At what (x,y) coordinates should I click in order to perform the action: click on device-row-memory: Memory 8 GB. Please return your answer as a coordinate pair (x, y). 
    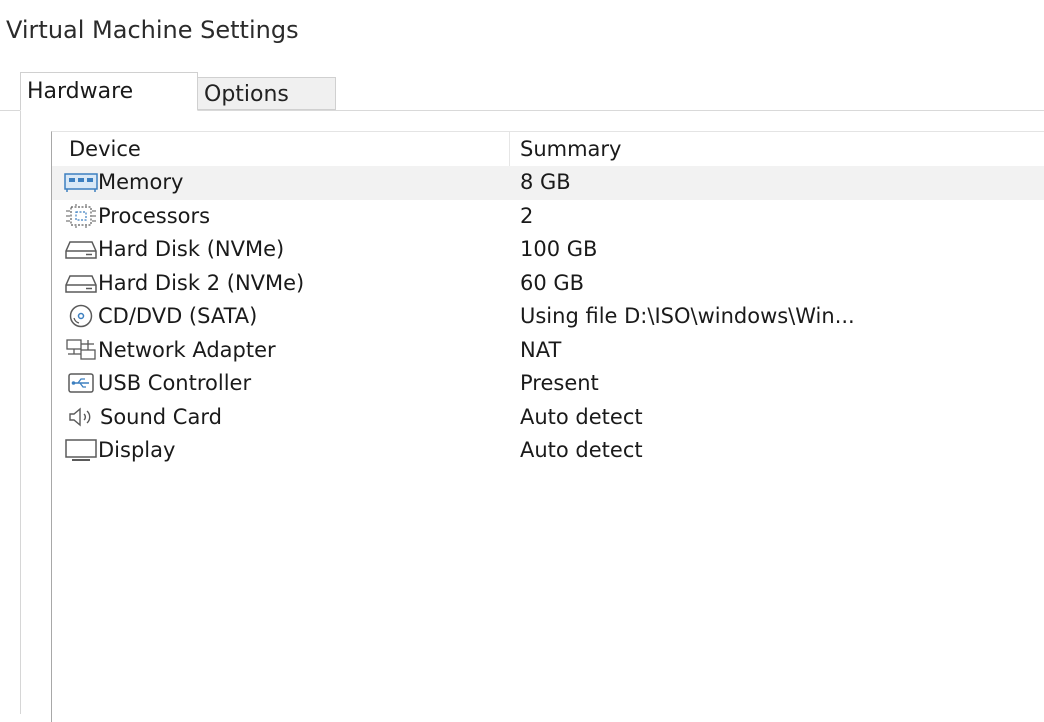
    Looking at the image, I should click on (548, 183).